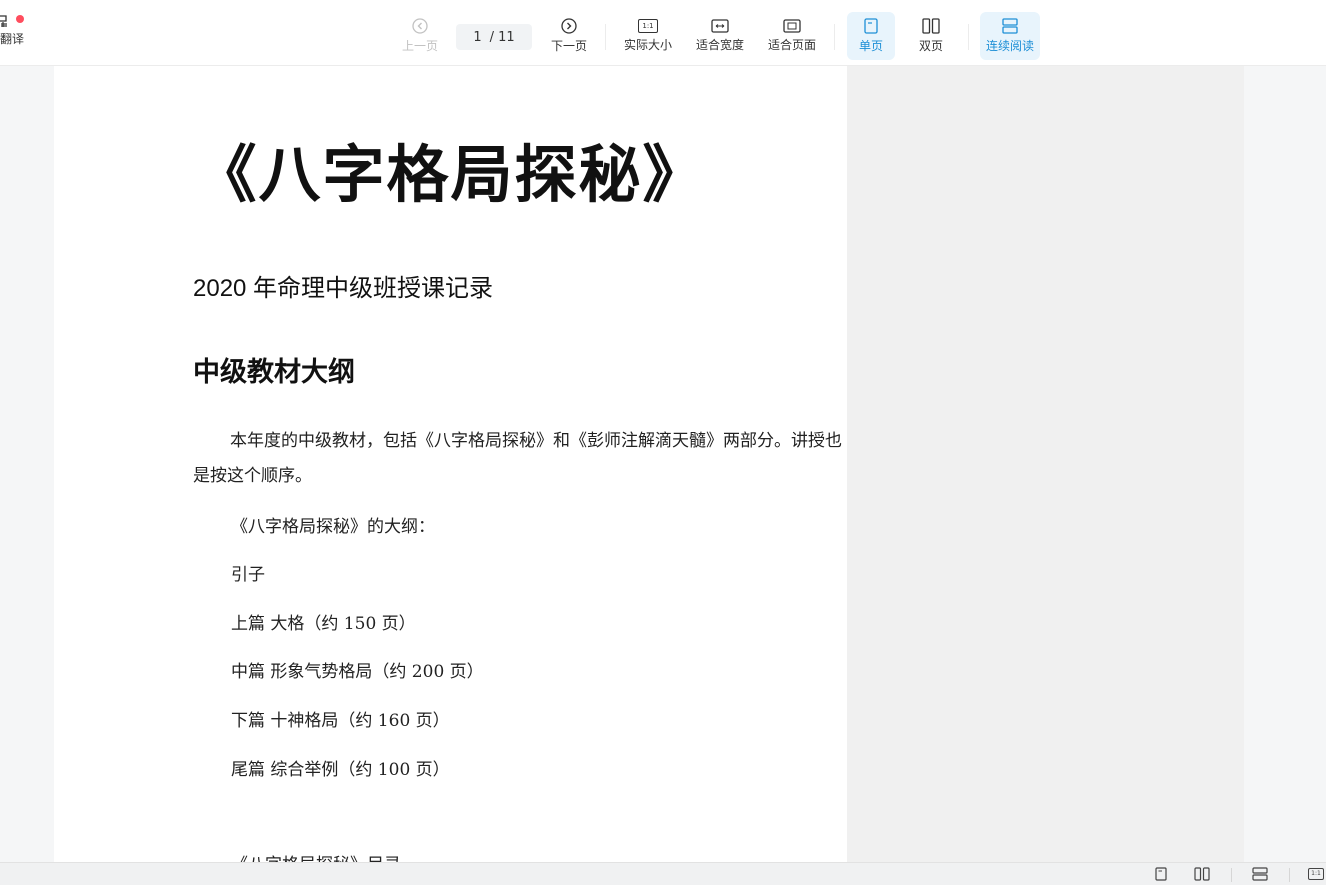 The height and width of the screenshot is (885, 1326). I want to click on actual-size-button: 1:1 实际大小, so click(648, 36).